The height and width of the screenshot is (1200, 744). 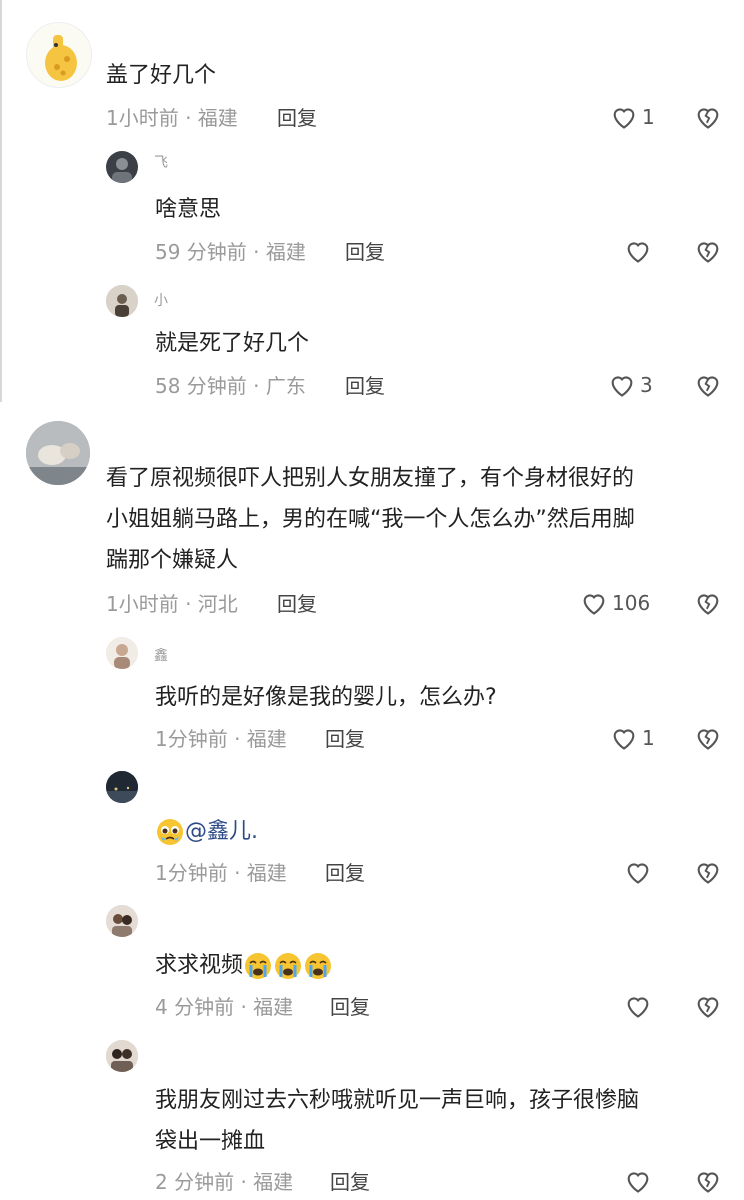 What do you see at coordinates (1, 201) in the screenshot?
I see `thread-line` at bounding box center [1, 201].